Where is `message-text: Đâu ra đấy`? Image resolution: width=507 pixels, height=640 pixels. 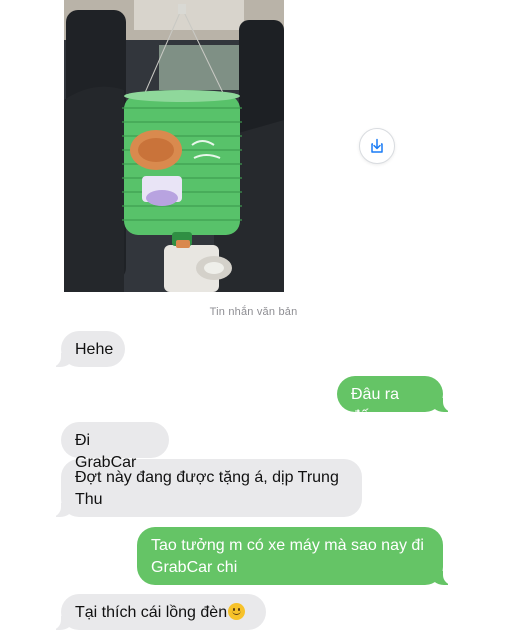 message-text: Đâu ra đấy is located at coordinates (375, 405).